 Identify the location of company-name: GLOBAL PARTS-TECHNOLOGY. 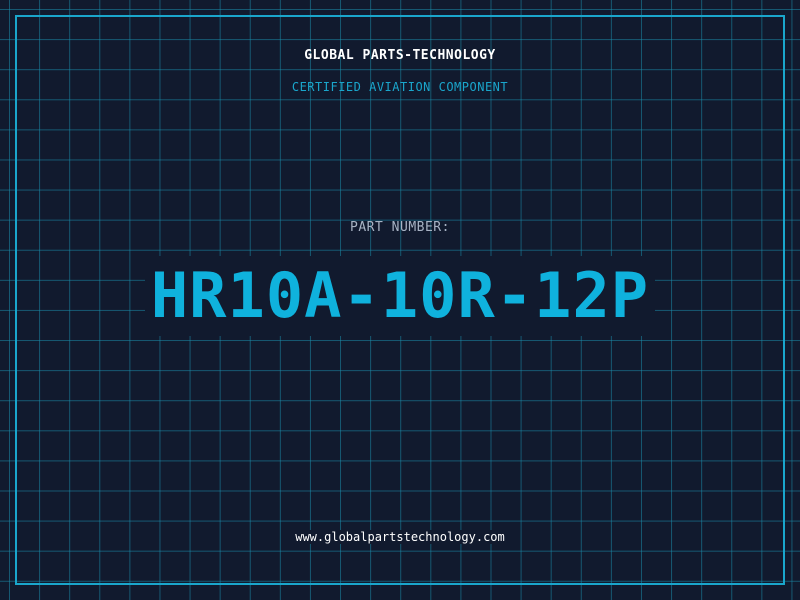
(400, 55).